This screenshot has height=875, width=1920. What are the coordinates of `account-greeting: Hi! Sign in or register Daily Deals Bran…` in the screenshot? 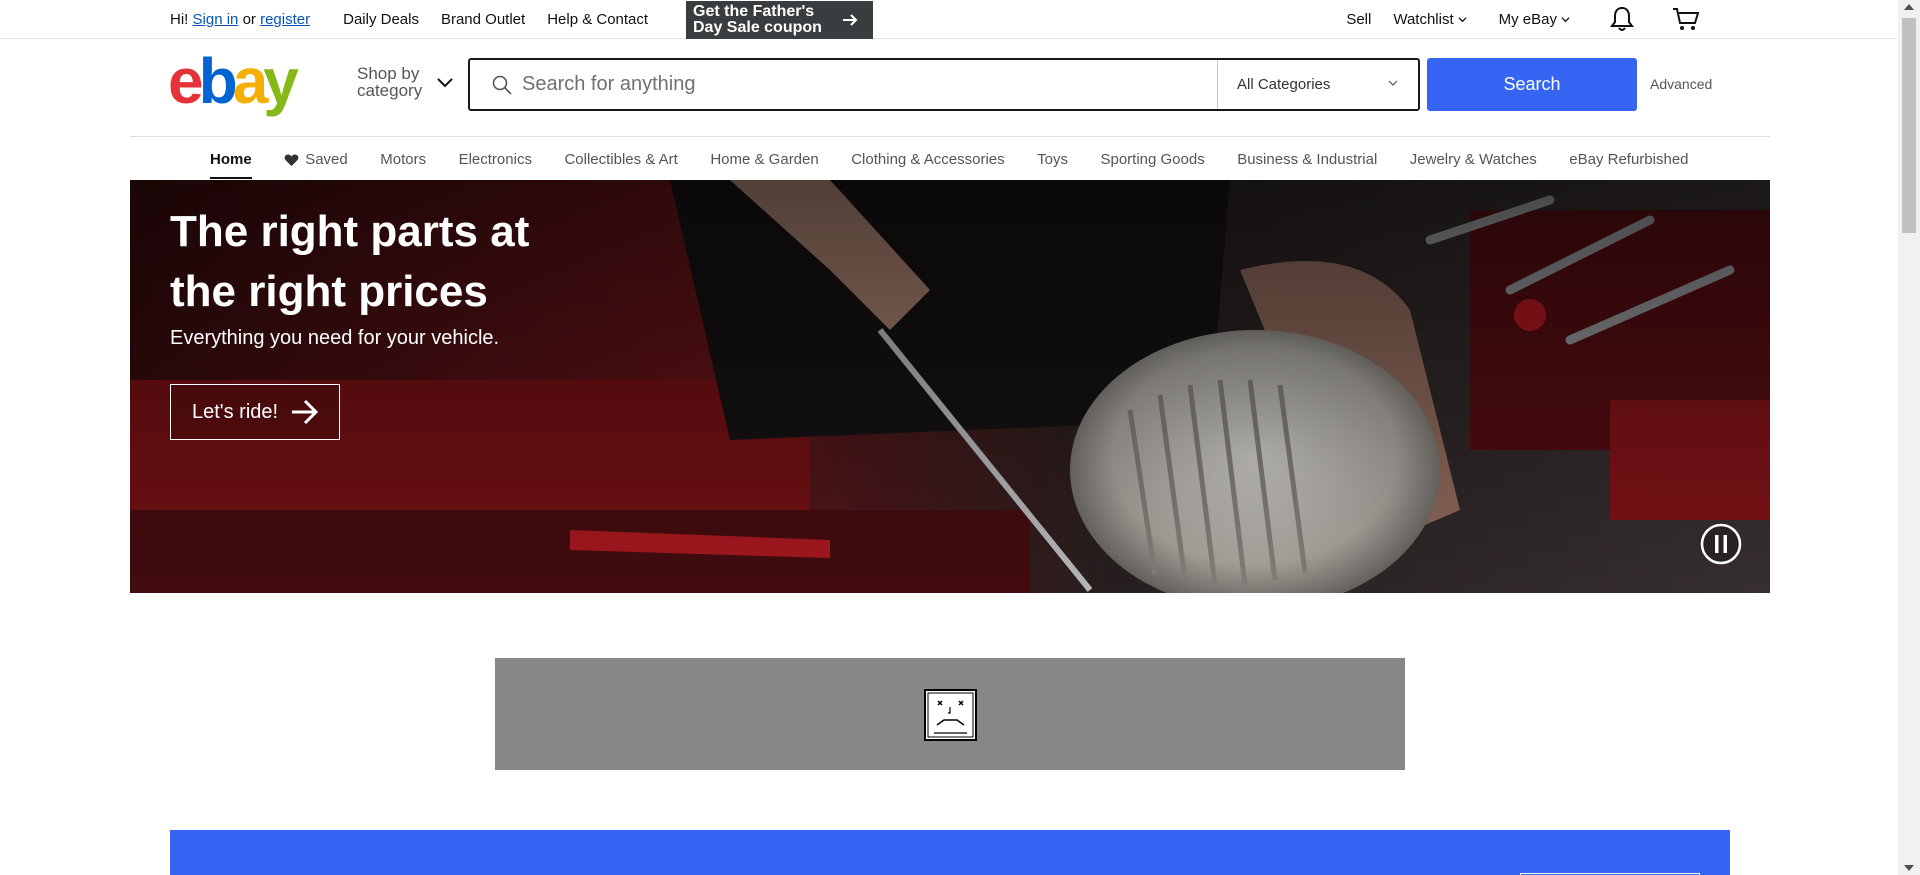 It's located at (420, 19).